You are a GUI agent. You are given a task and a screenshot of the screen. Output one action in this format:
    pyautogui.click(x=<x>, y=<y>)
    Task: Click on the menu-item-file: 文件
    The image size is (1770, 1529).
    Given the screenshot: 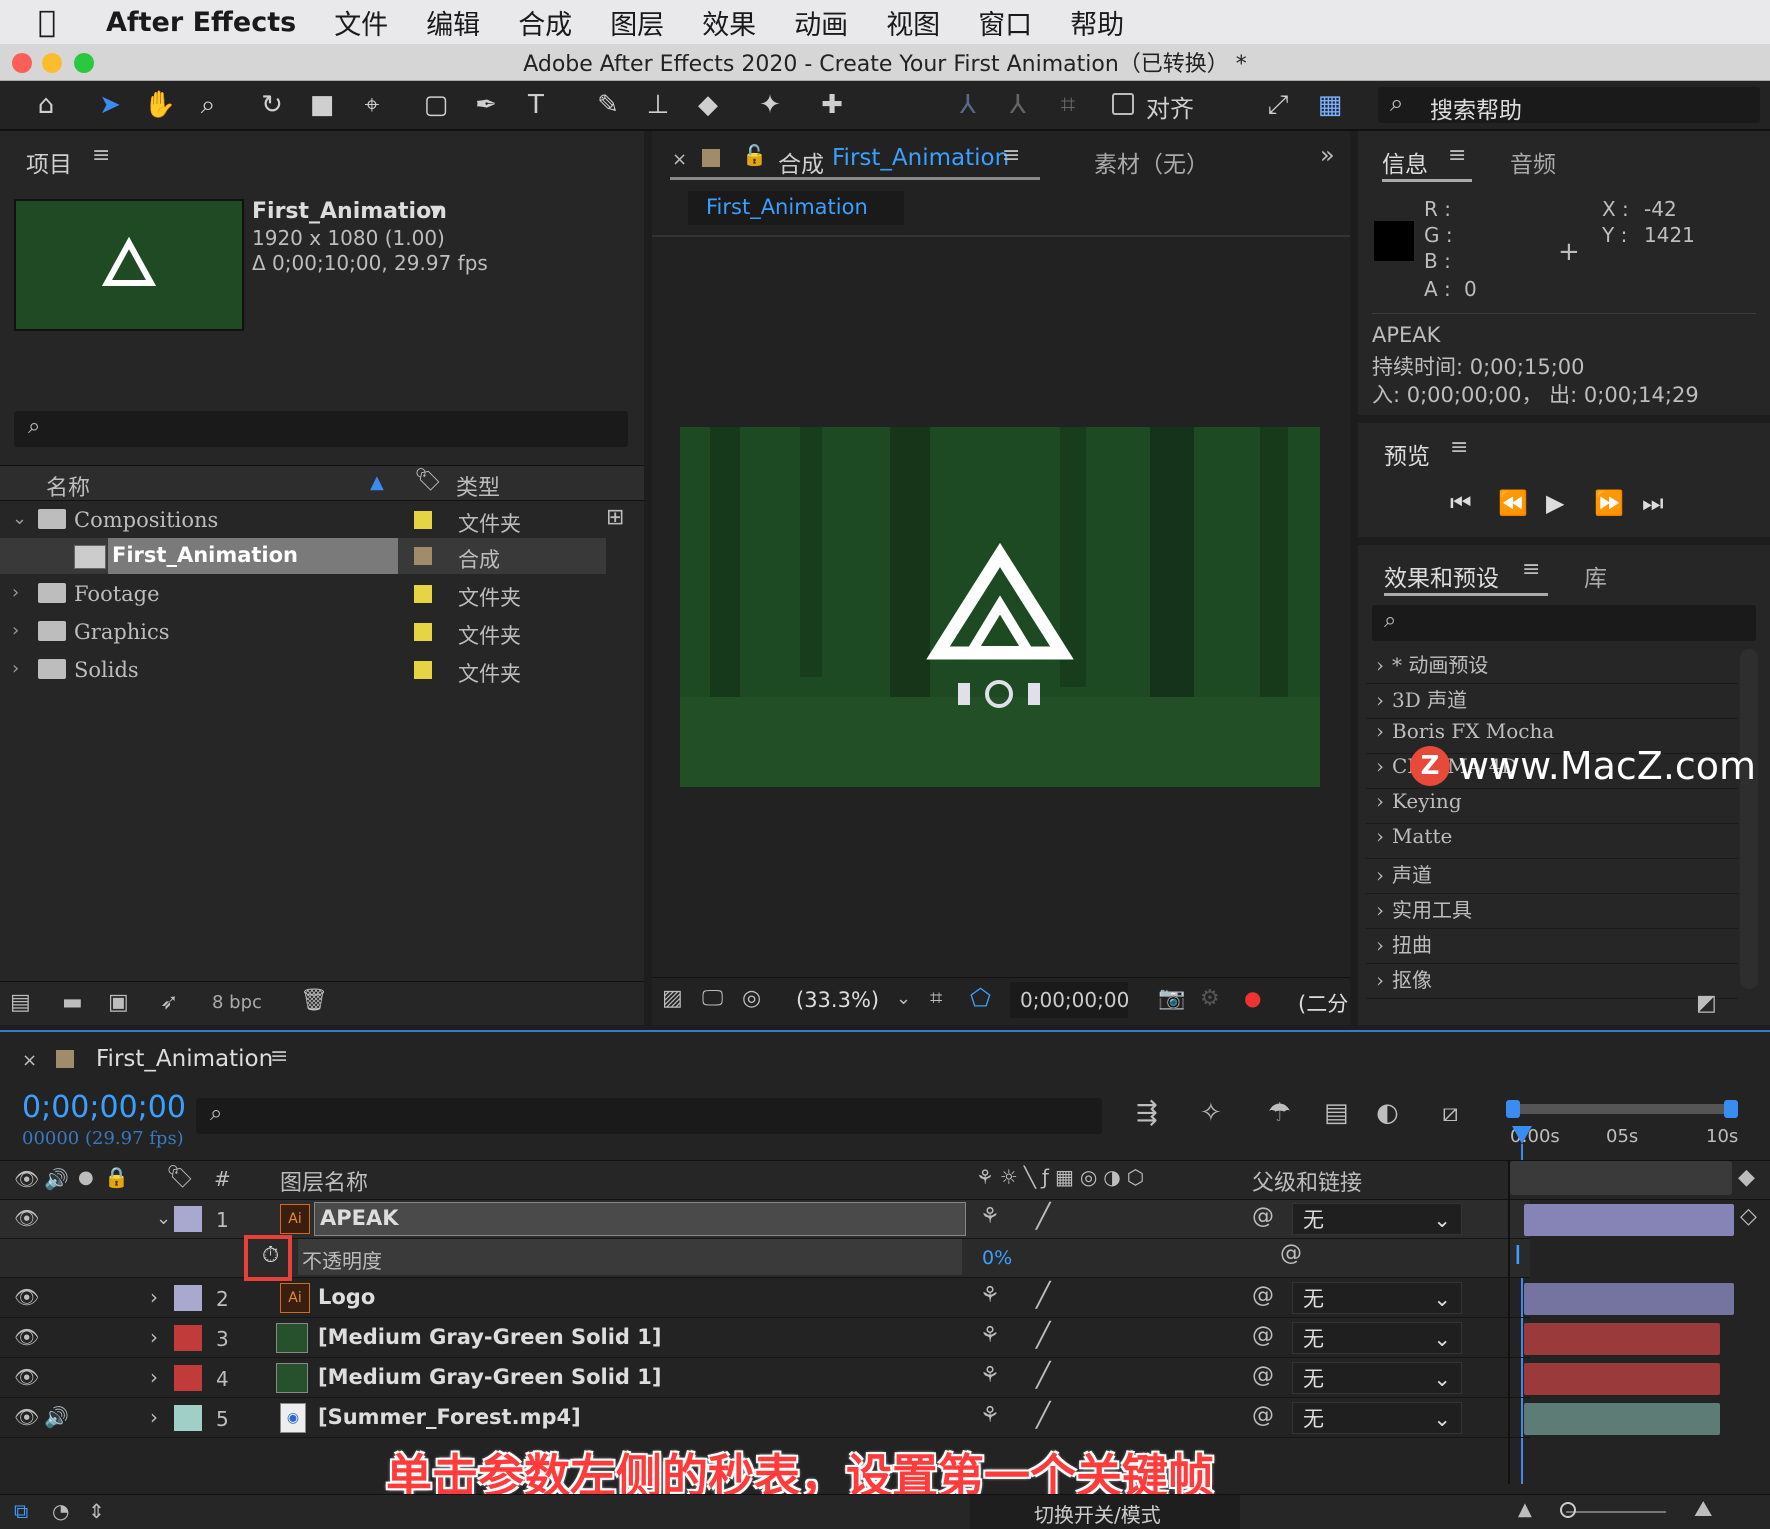 What is the action you would take?
    pyautogui.click(x=361, y=22)
    